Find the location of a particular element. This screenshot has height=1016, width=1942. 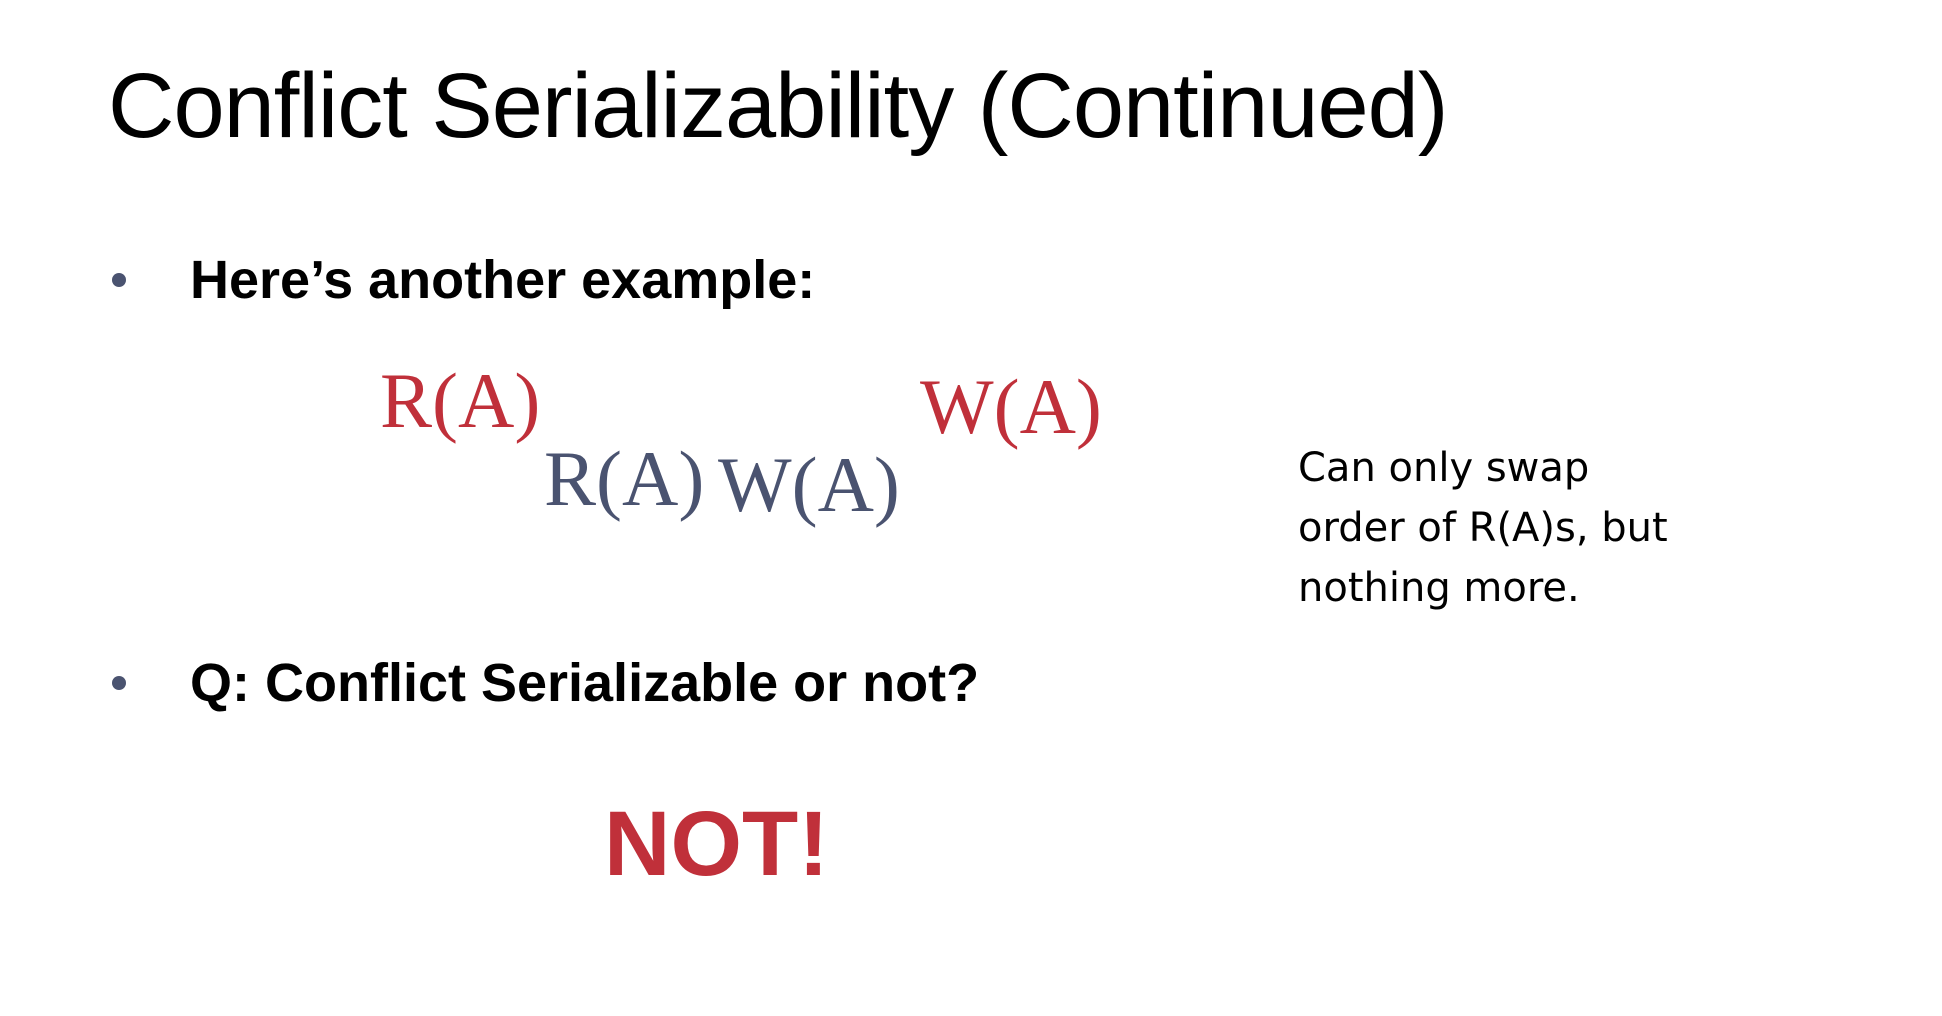

side-note-line: order of R(A)s, but is located at coordinates (1483, 528).